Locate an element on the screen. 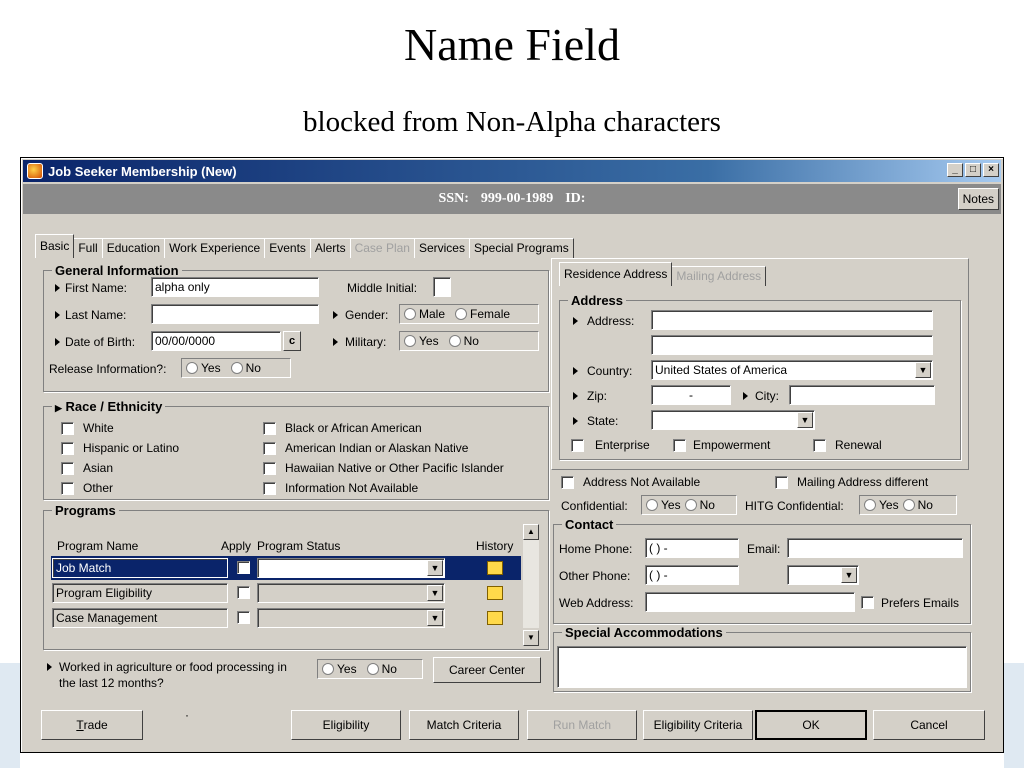 Image resolution: width=1024 pixels, height=768 pixels. phone-type-select: ▼ is located at coordinates (823, 575).